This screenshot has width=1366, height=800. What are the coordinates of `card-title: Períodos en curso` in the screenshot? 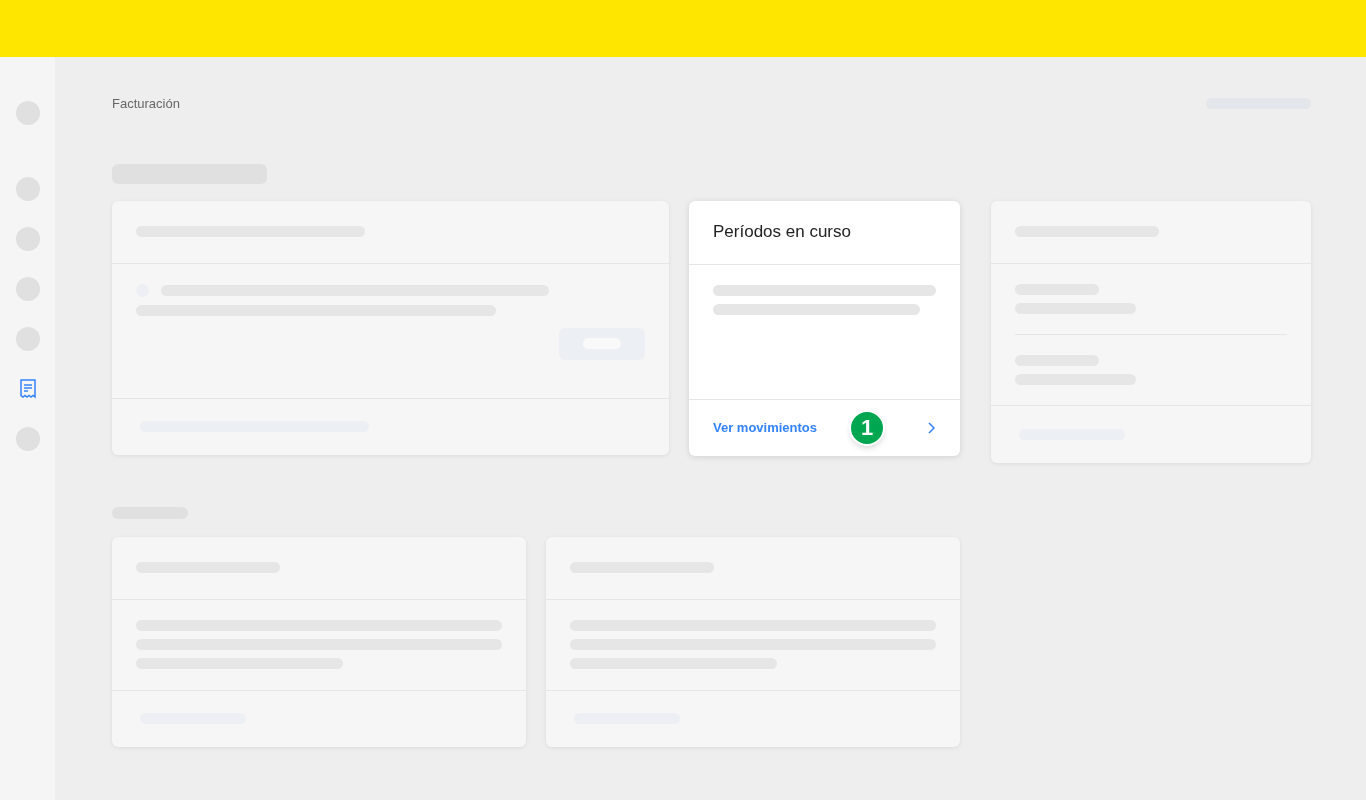 It's located at (782, 232).